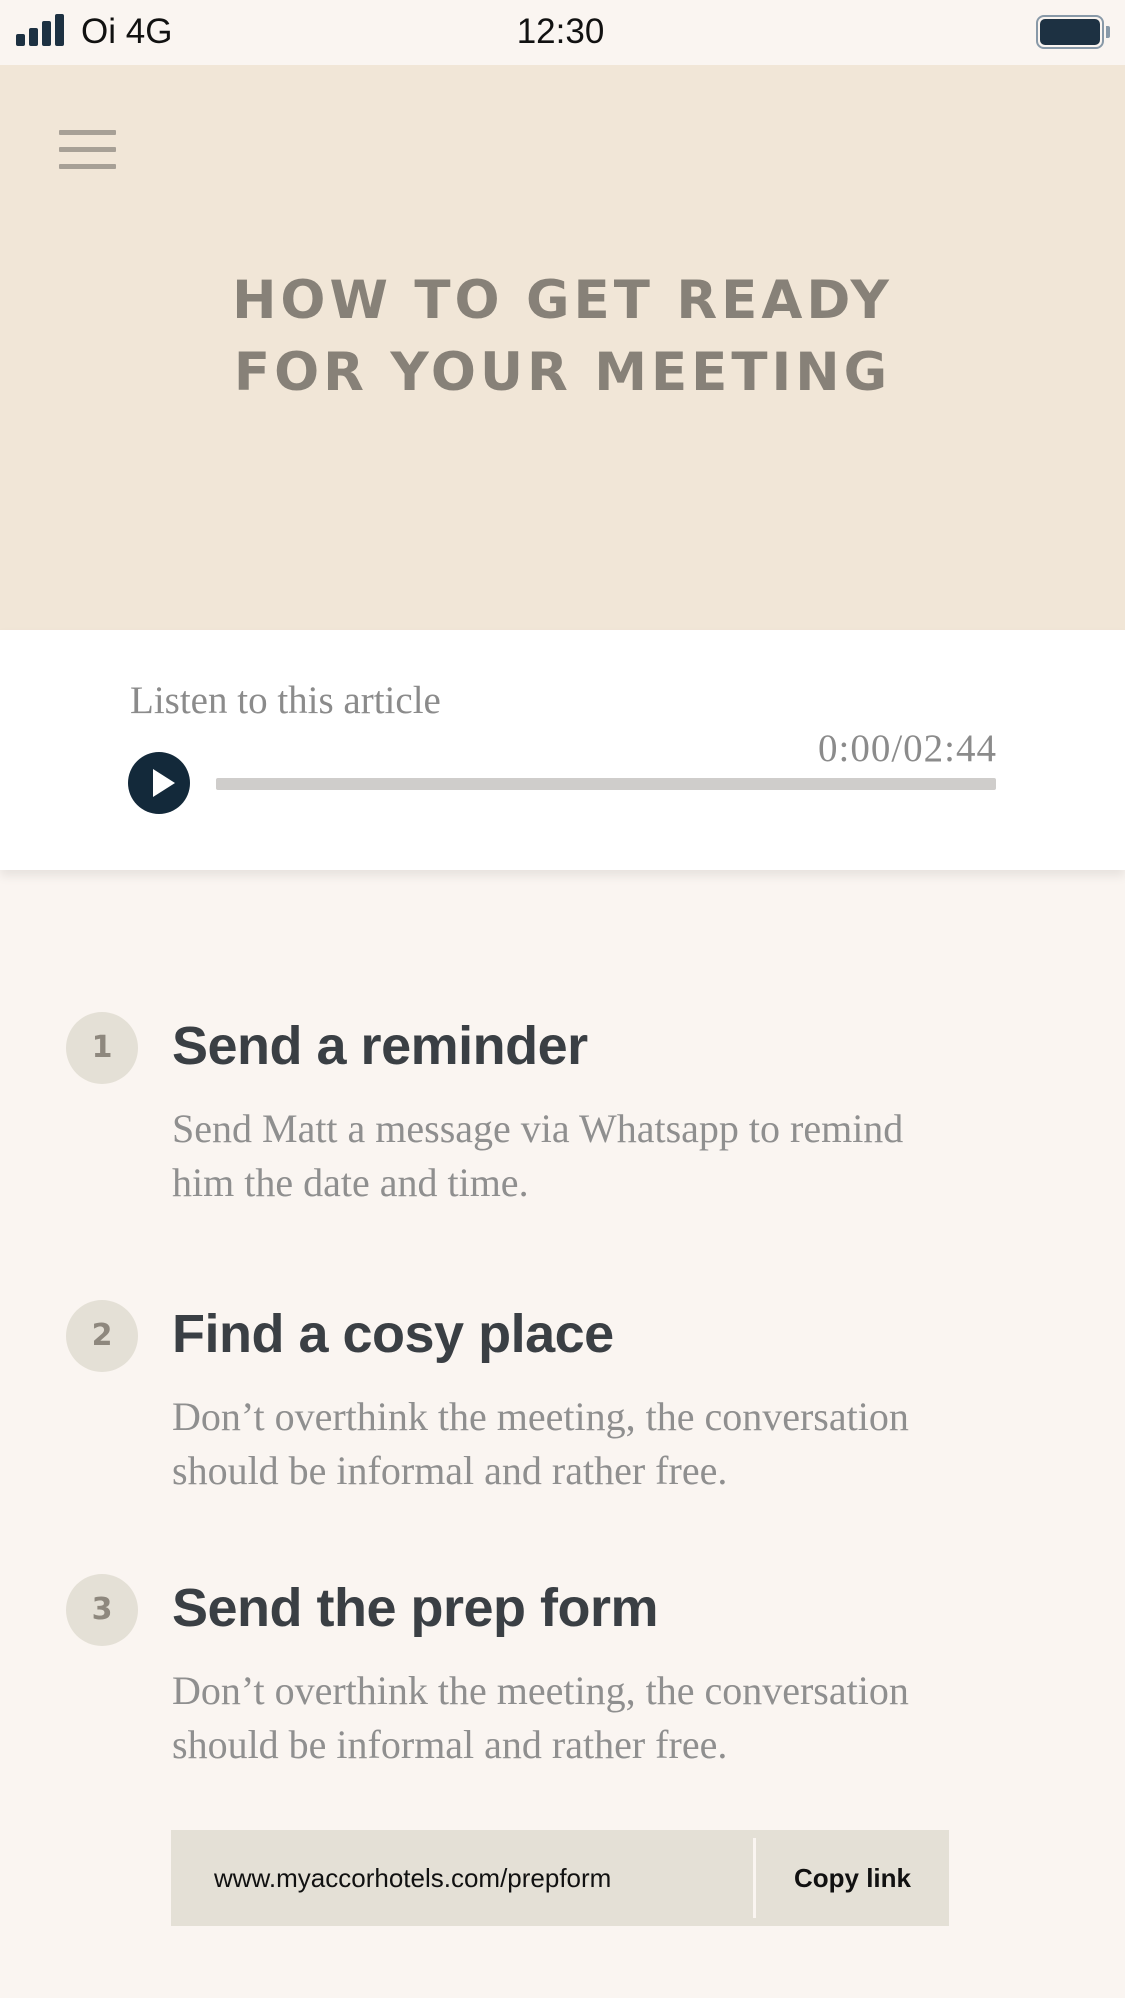 The width and height of the screenshot is (1125, 1998). Describe the element at coordinates (285, 700) in the screenshot. I see `audio-label: Listen to this article` at that location.